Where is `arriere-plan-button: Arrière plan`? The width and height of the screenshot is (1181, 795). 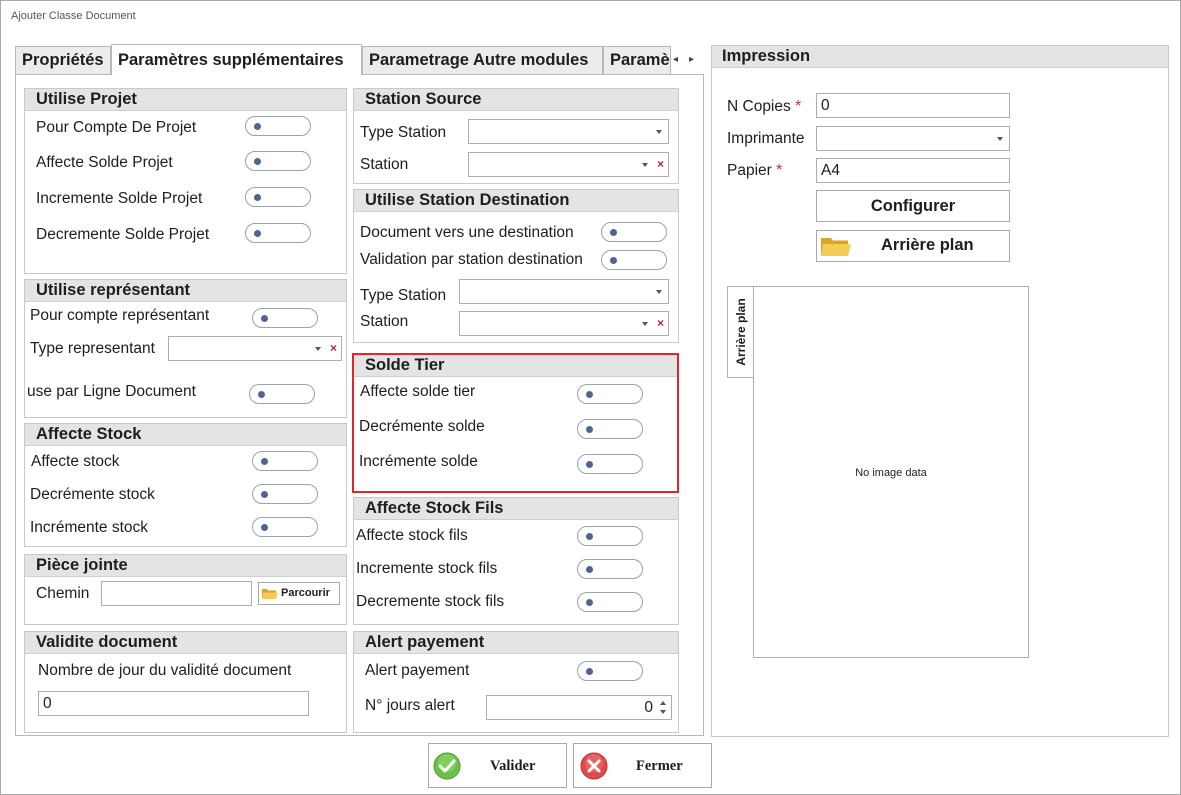 arriere-plan-button: Arrière plan is located at coordinates (913, 246).